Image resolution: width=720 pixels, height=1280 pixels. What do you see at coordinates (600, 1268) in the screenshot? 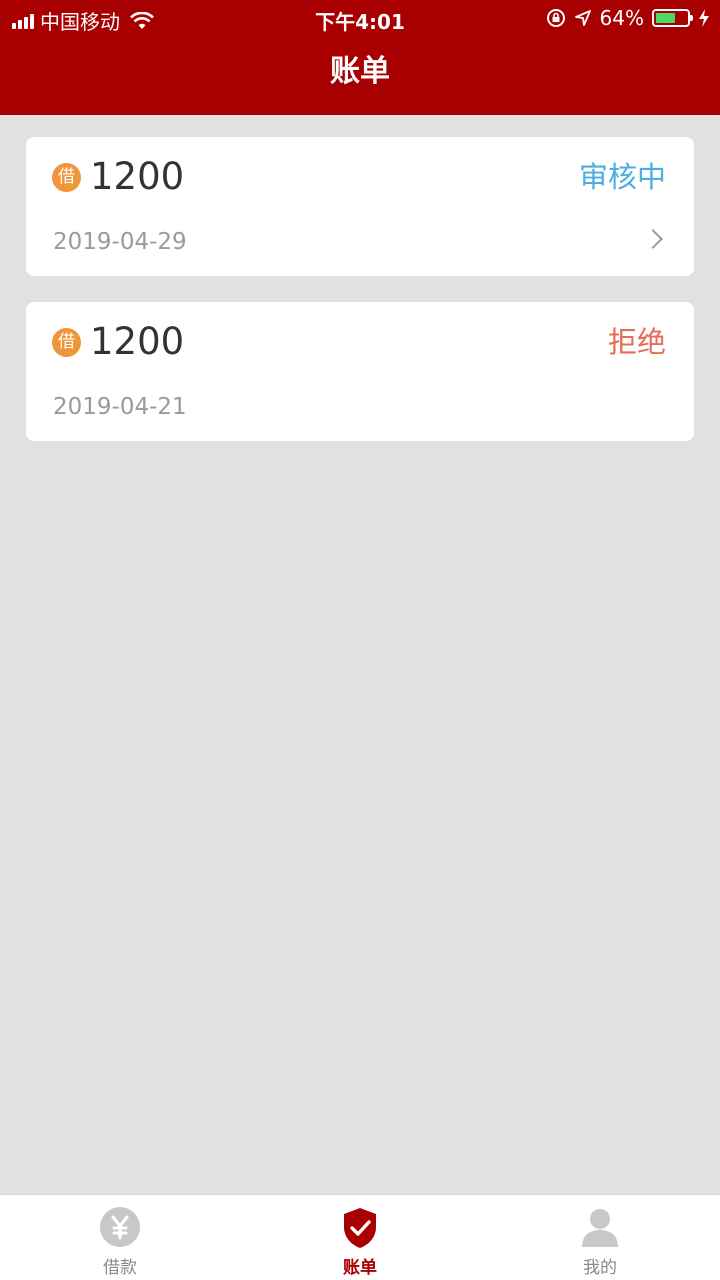
I see `tab-label: 我的` at bounding box center [600, 1268].